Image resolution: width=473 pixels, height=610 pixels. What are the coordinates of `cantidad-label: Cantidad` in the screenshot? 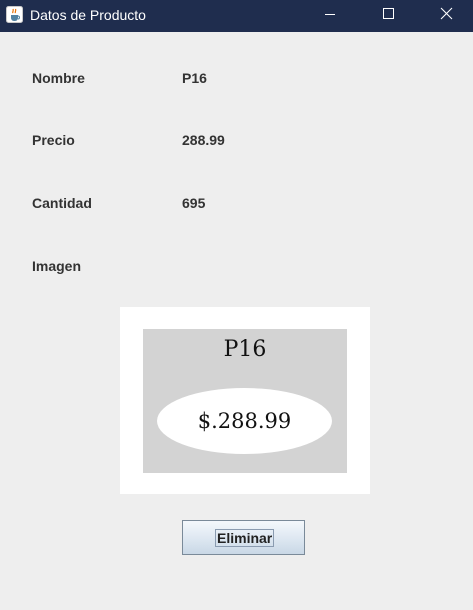 It's located at (62, 203).